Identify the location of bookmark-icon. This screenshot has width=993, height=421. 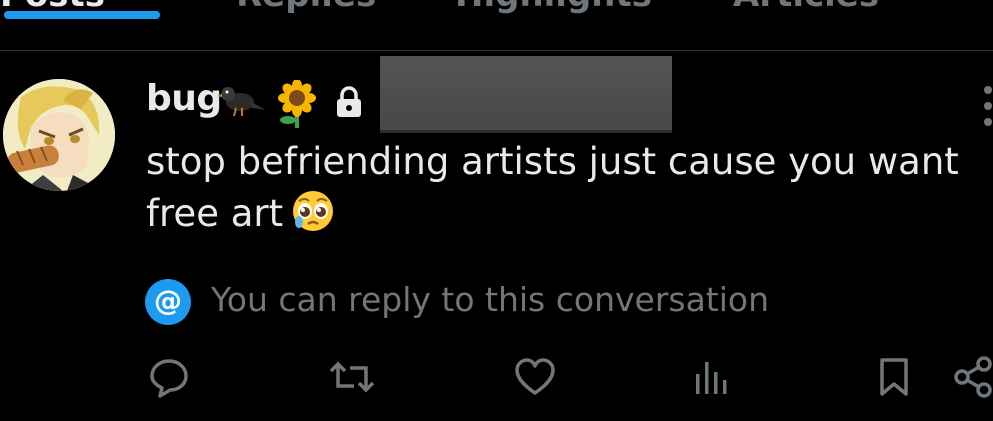
(894, 377).